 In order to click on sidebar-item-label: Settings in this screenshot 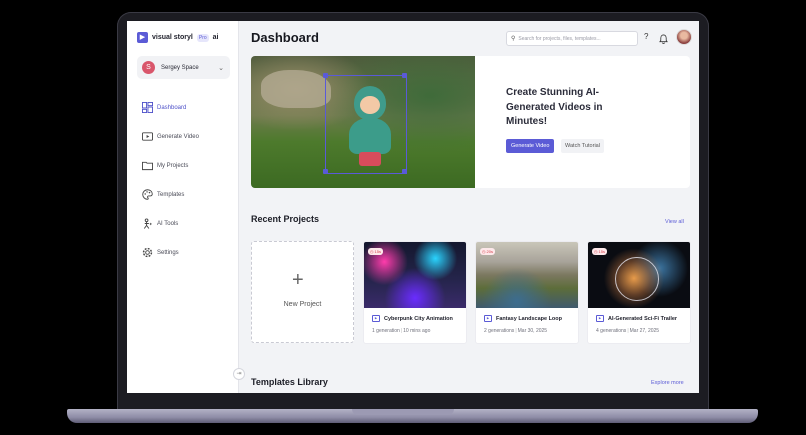, I will do `click(168, 252)`.